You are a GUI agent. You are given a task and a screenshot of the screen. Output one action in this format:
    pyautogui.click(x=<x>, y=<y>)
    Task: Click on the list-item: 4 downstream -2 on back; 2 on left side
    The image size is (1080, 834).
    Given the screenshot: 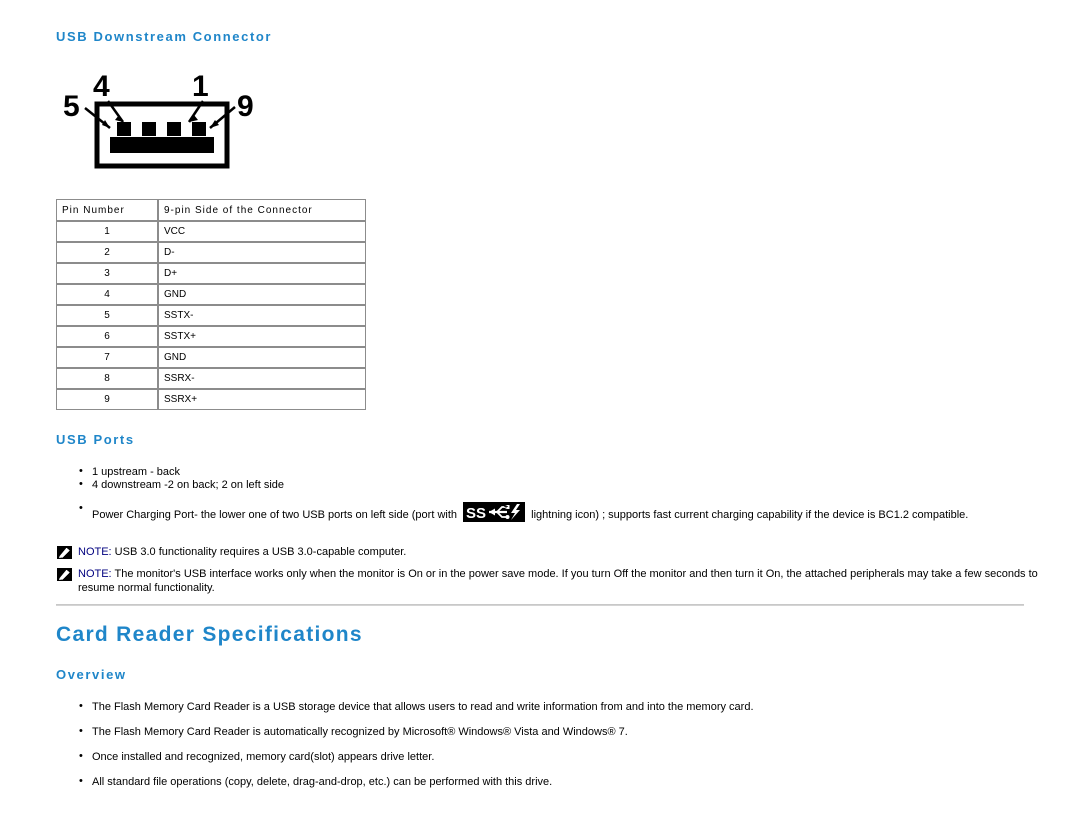 What is the action you would take?
    pyautogui.click(x=326, y=485)
    